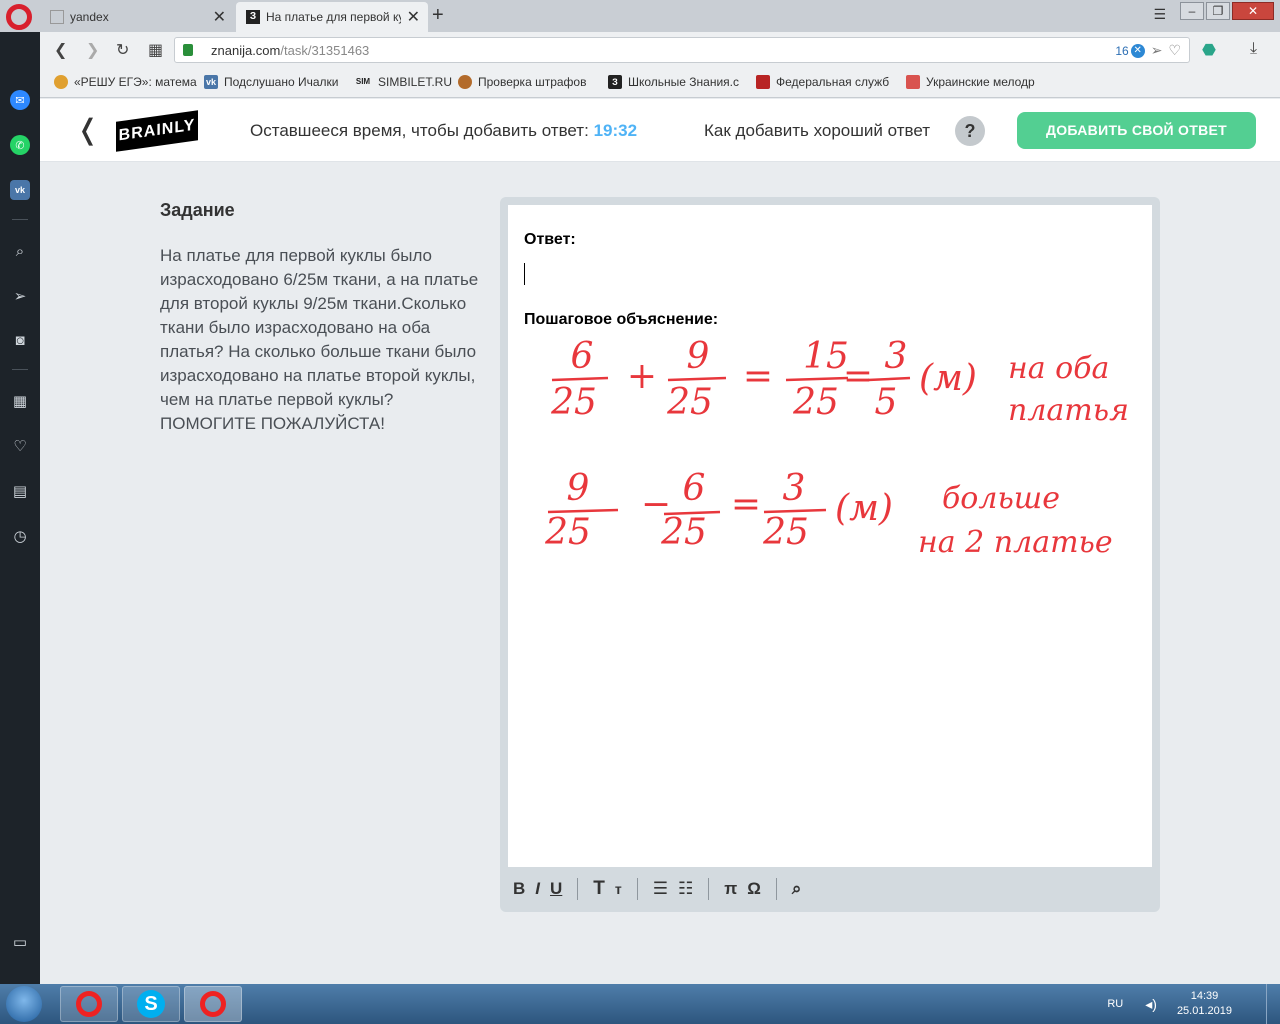 The width and height of the screenshot is (1280, 1024). Describe the element at coordinates (19, 17) in the screenshot. I see `opera-logo-icon` at that location.